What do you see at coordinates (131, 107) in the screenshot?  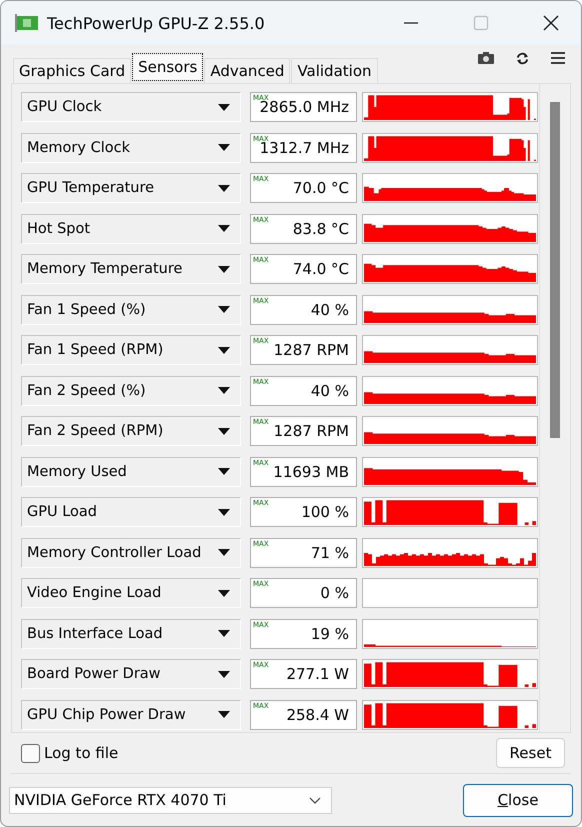 I see `sensor-dropdown: GPU Clock` at bounding box center [131, 107].